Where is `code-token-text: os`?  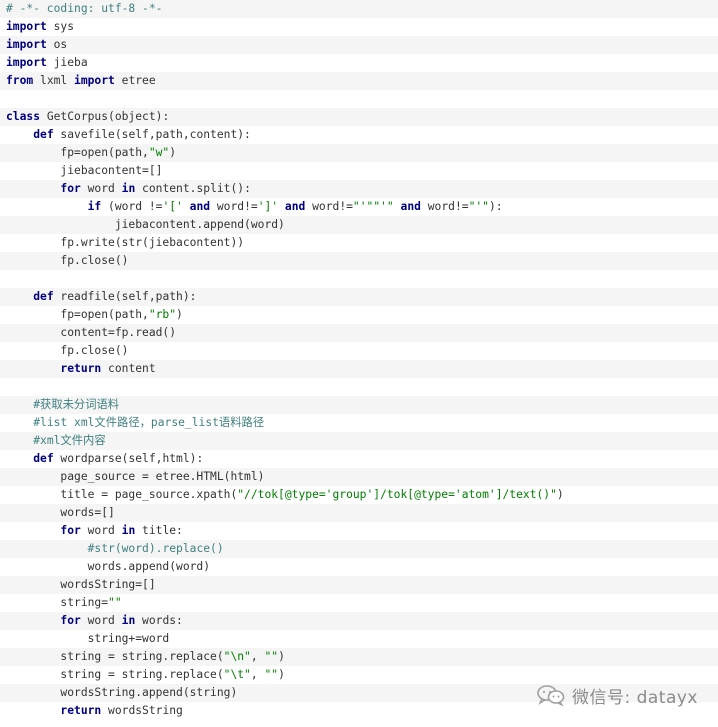 code-token-text: os is located at coordinates (57, 44).